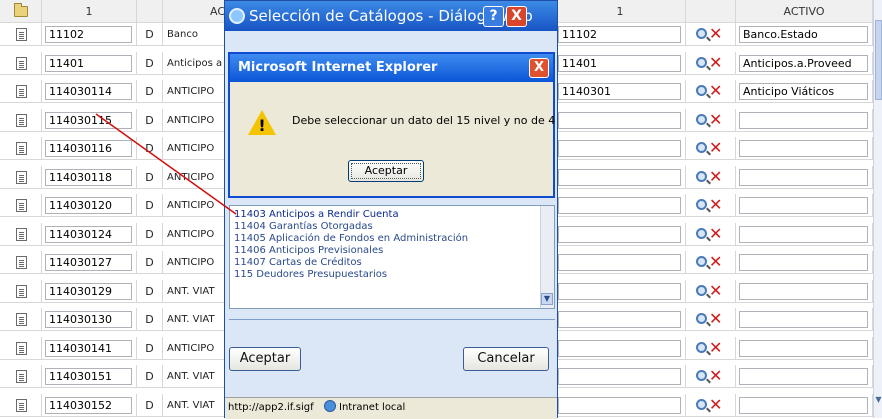 The image size is (882, 419). I want to click on code-input: 114030114, so click(88, 91).